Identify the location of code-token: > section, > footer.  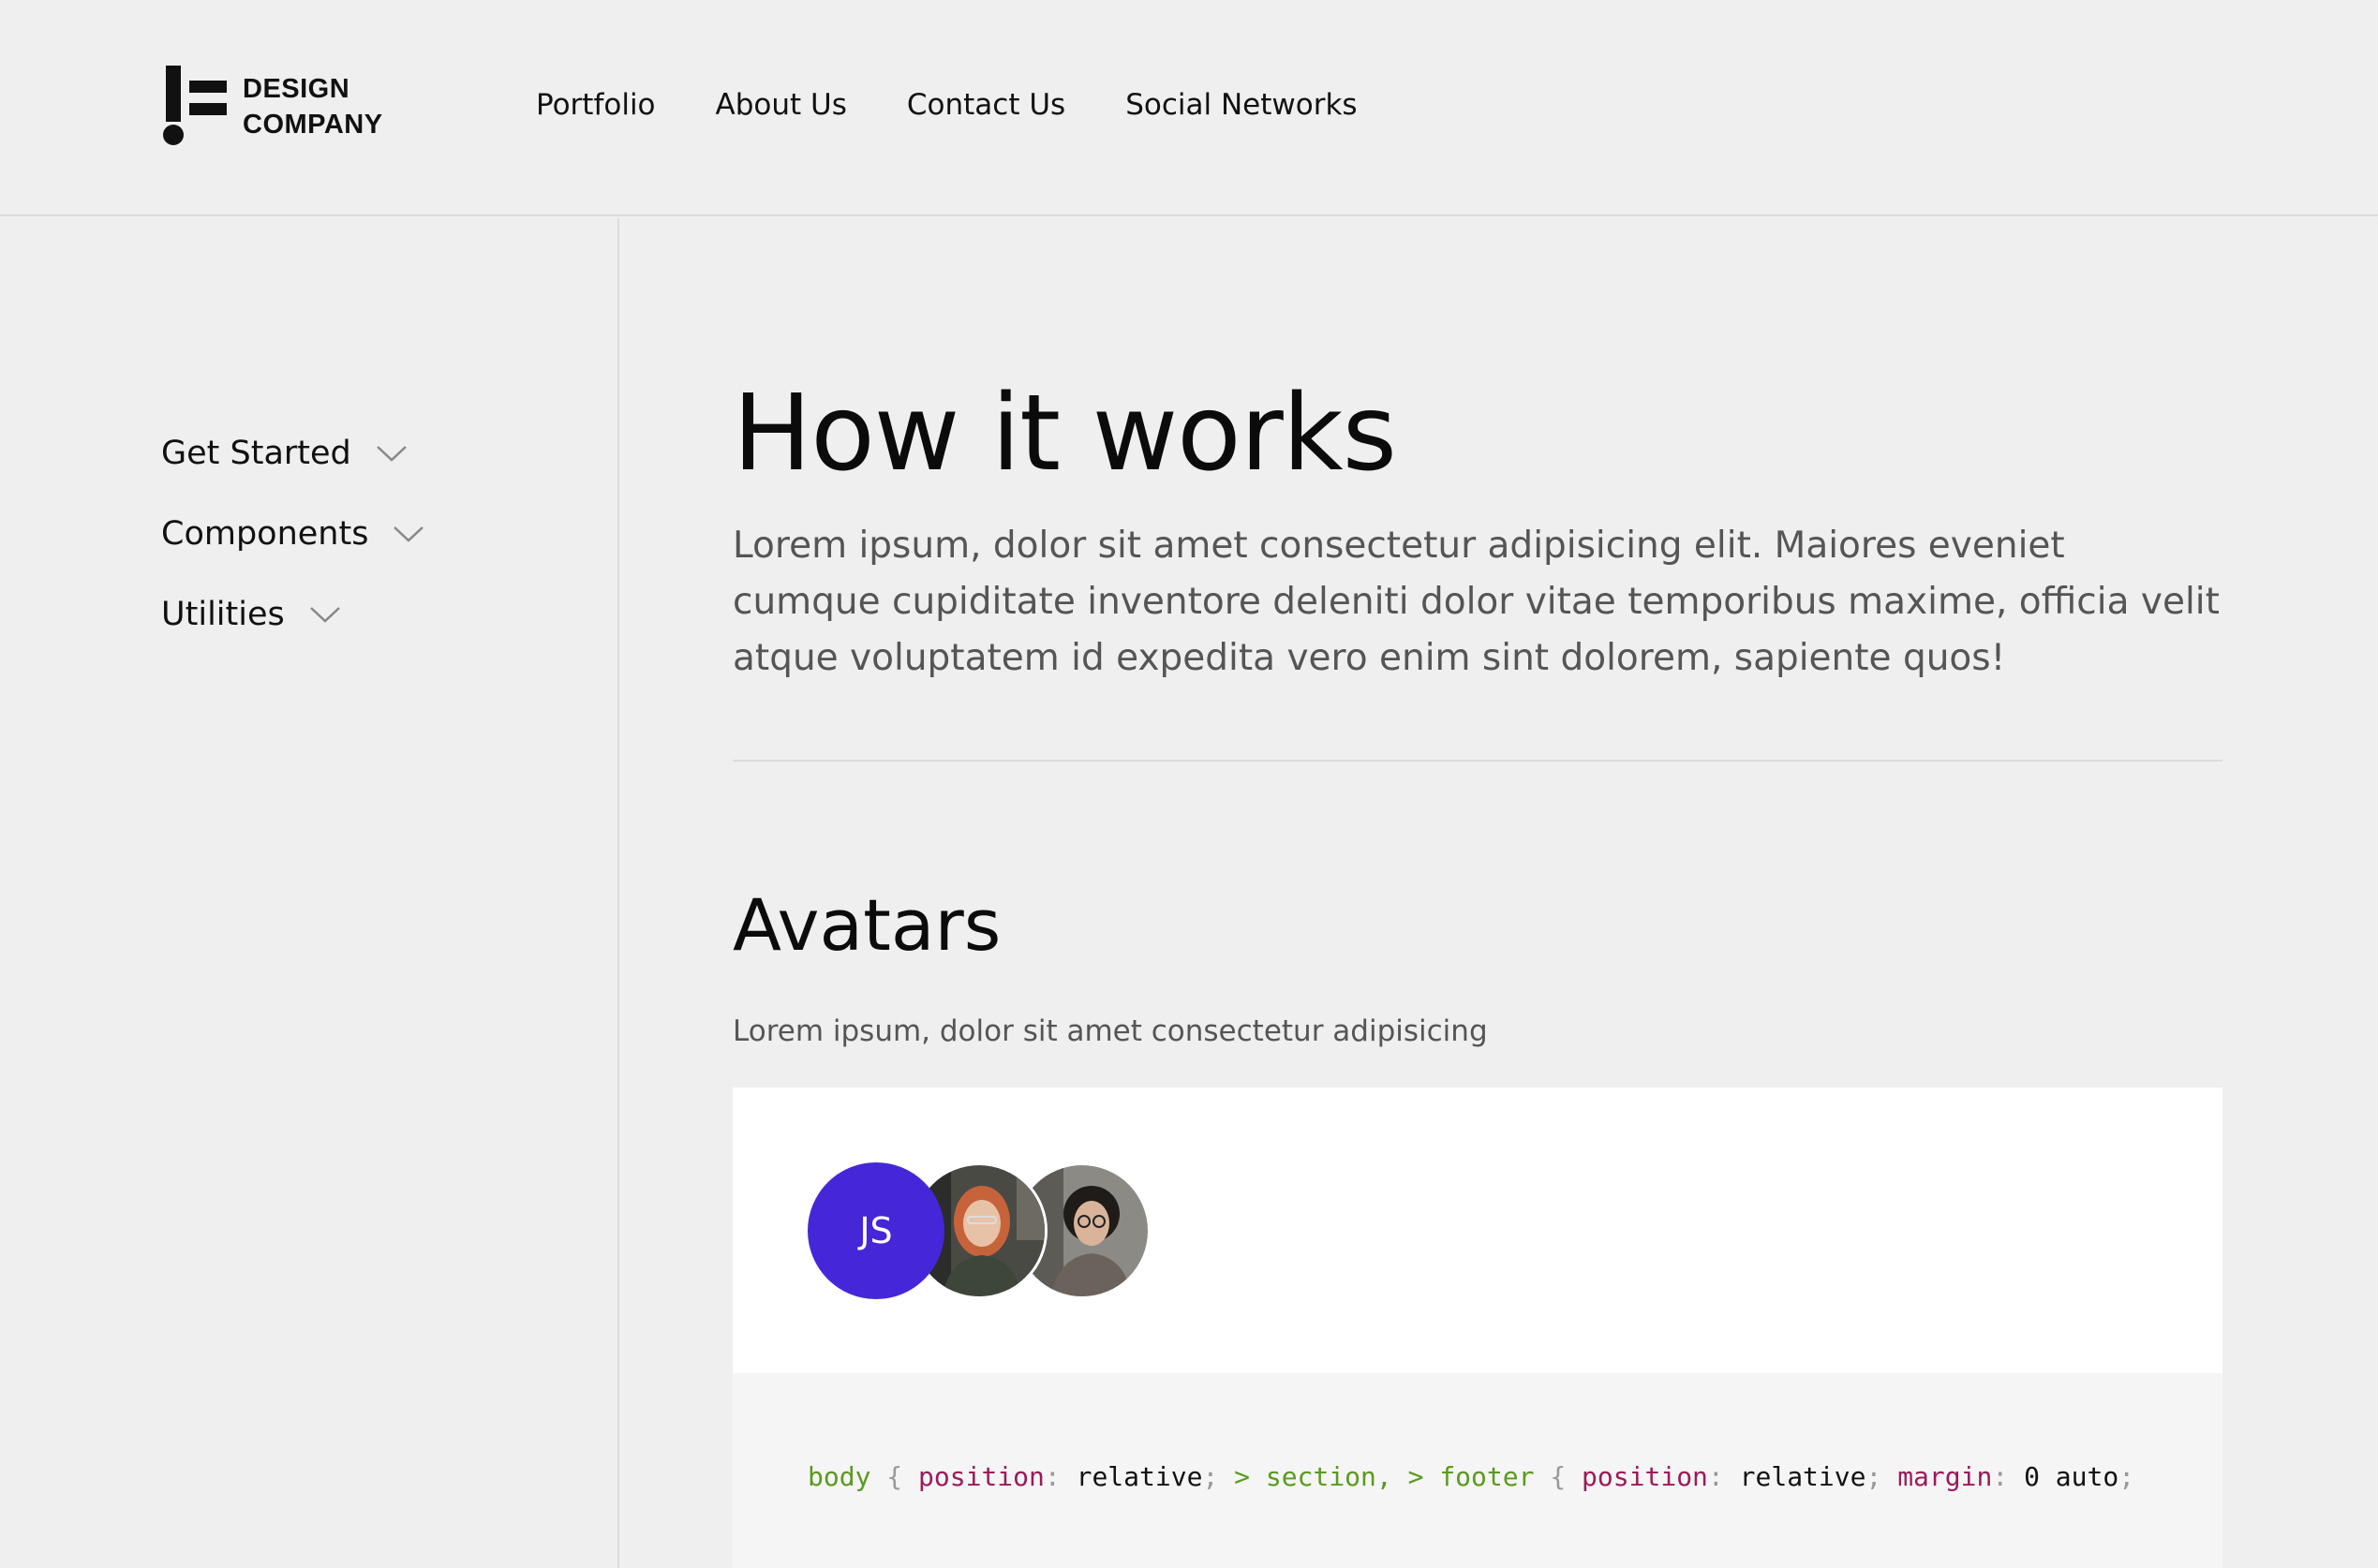
(1384, 1476).